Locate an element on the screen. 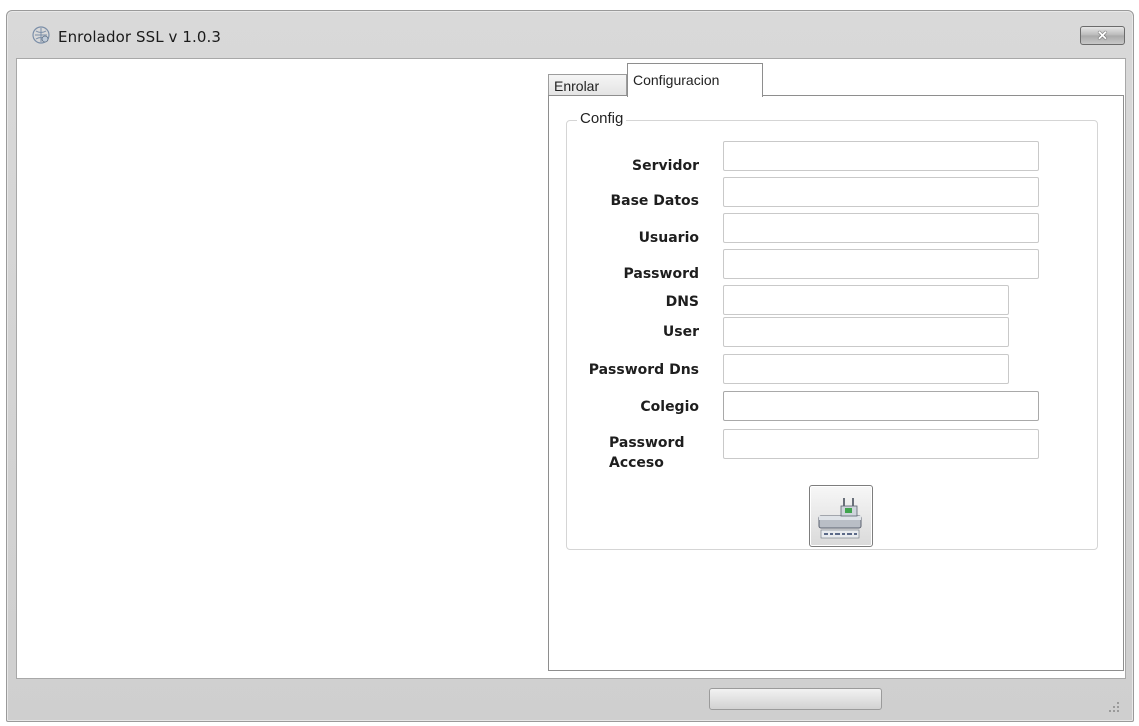 This screenshot has width=1139, height=726. window-title: Enrolador SSL v 1.0.3 is located at coordinates (140, 37).